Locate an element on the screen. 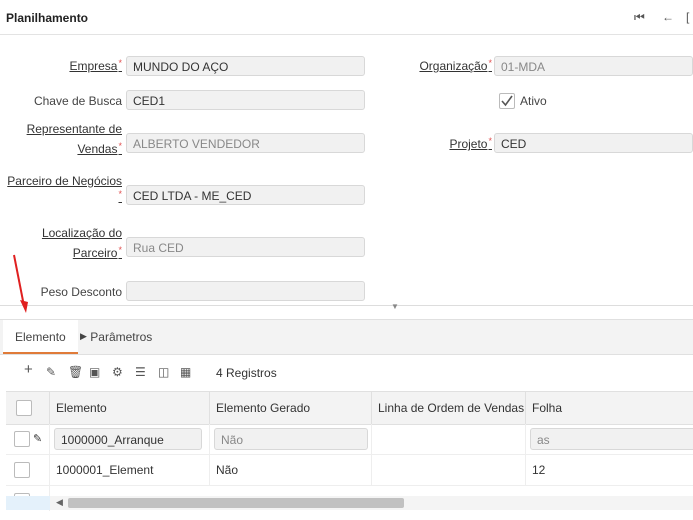 The width and height of the screenshot is (693, 520). col-linha-ordem: Linha de Ordem de Vendas is located at coordinates (449, 408).